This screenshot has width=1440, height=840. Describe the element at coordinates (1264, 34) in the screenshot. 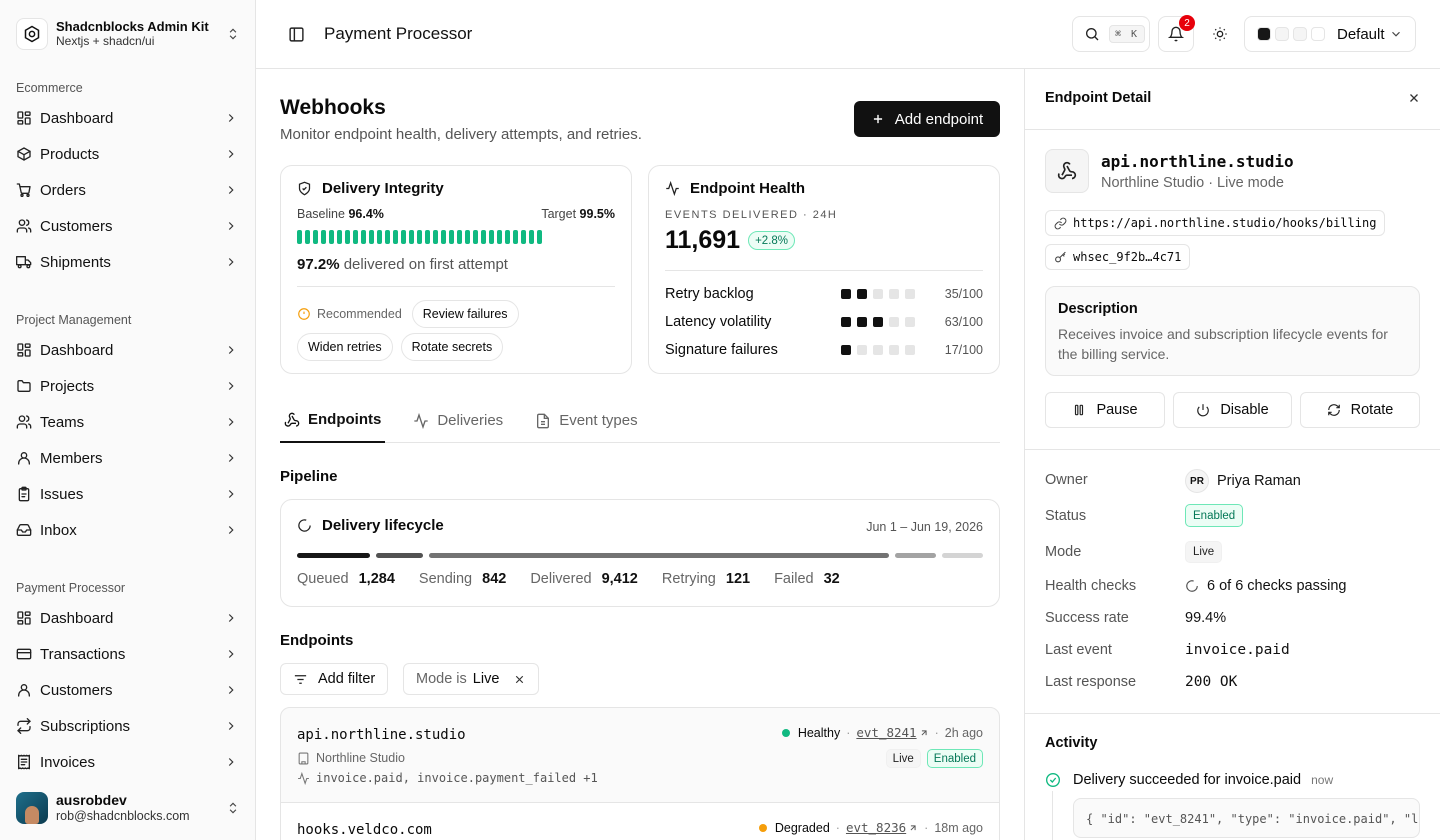

I see `theme-swatch` at that location.